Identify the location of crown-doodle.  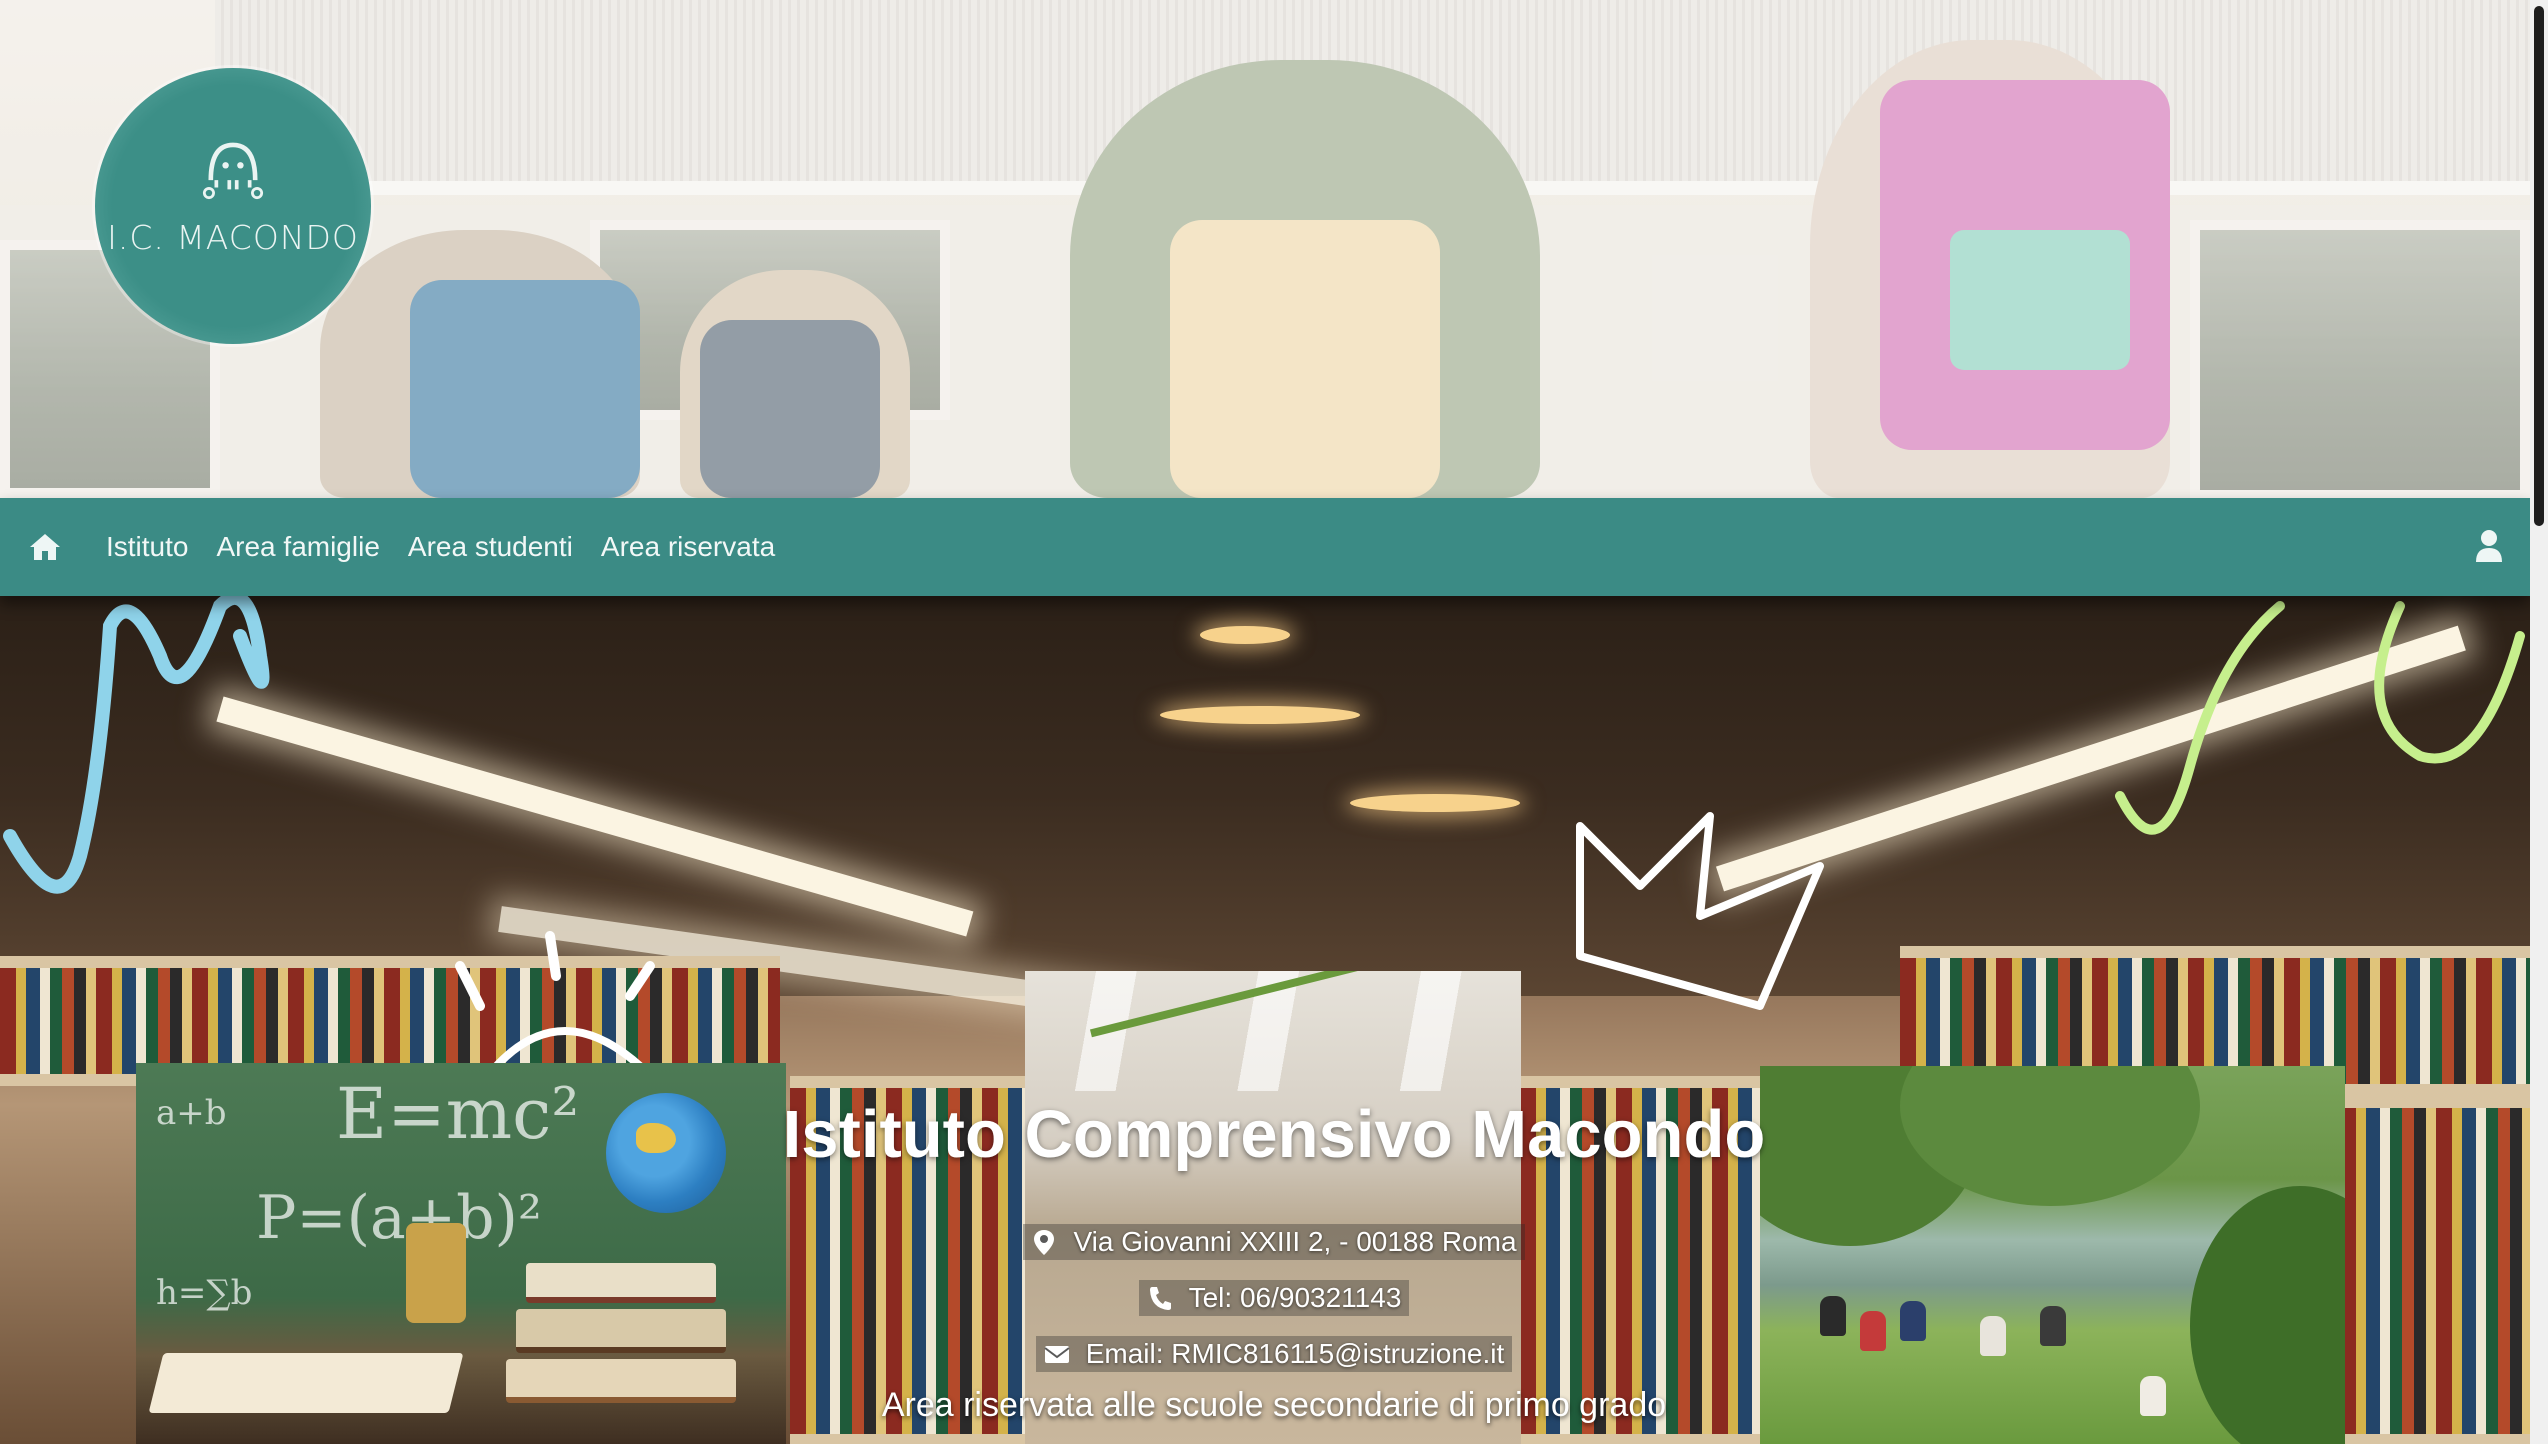
(1700, 911).